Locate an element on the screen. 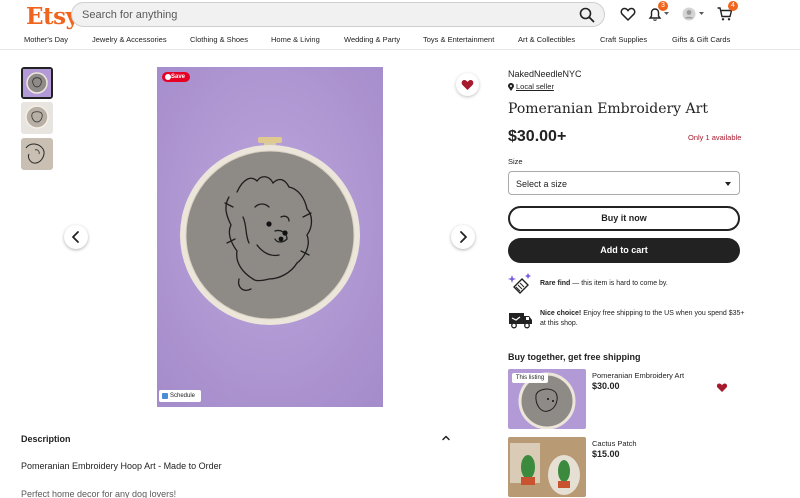  perk-bold: Nice choice! is located at coordinates (561, 313).